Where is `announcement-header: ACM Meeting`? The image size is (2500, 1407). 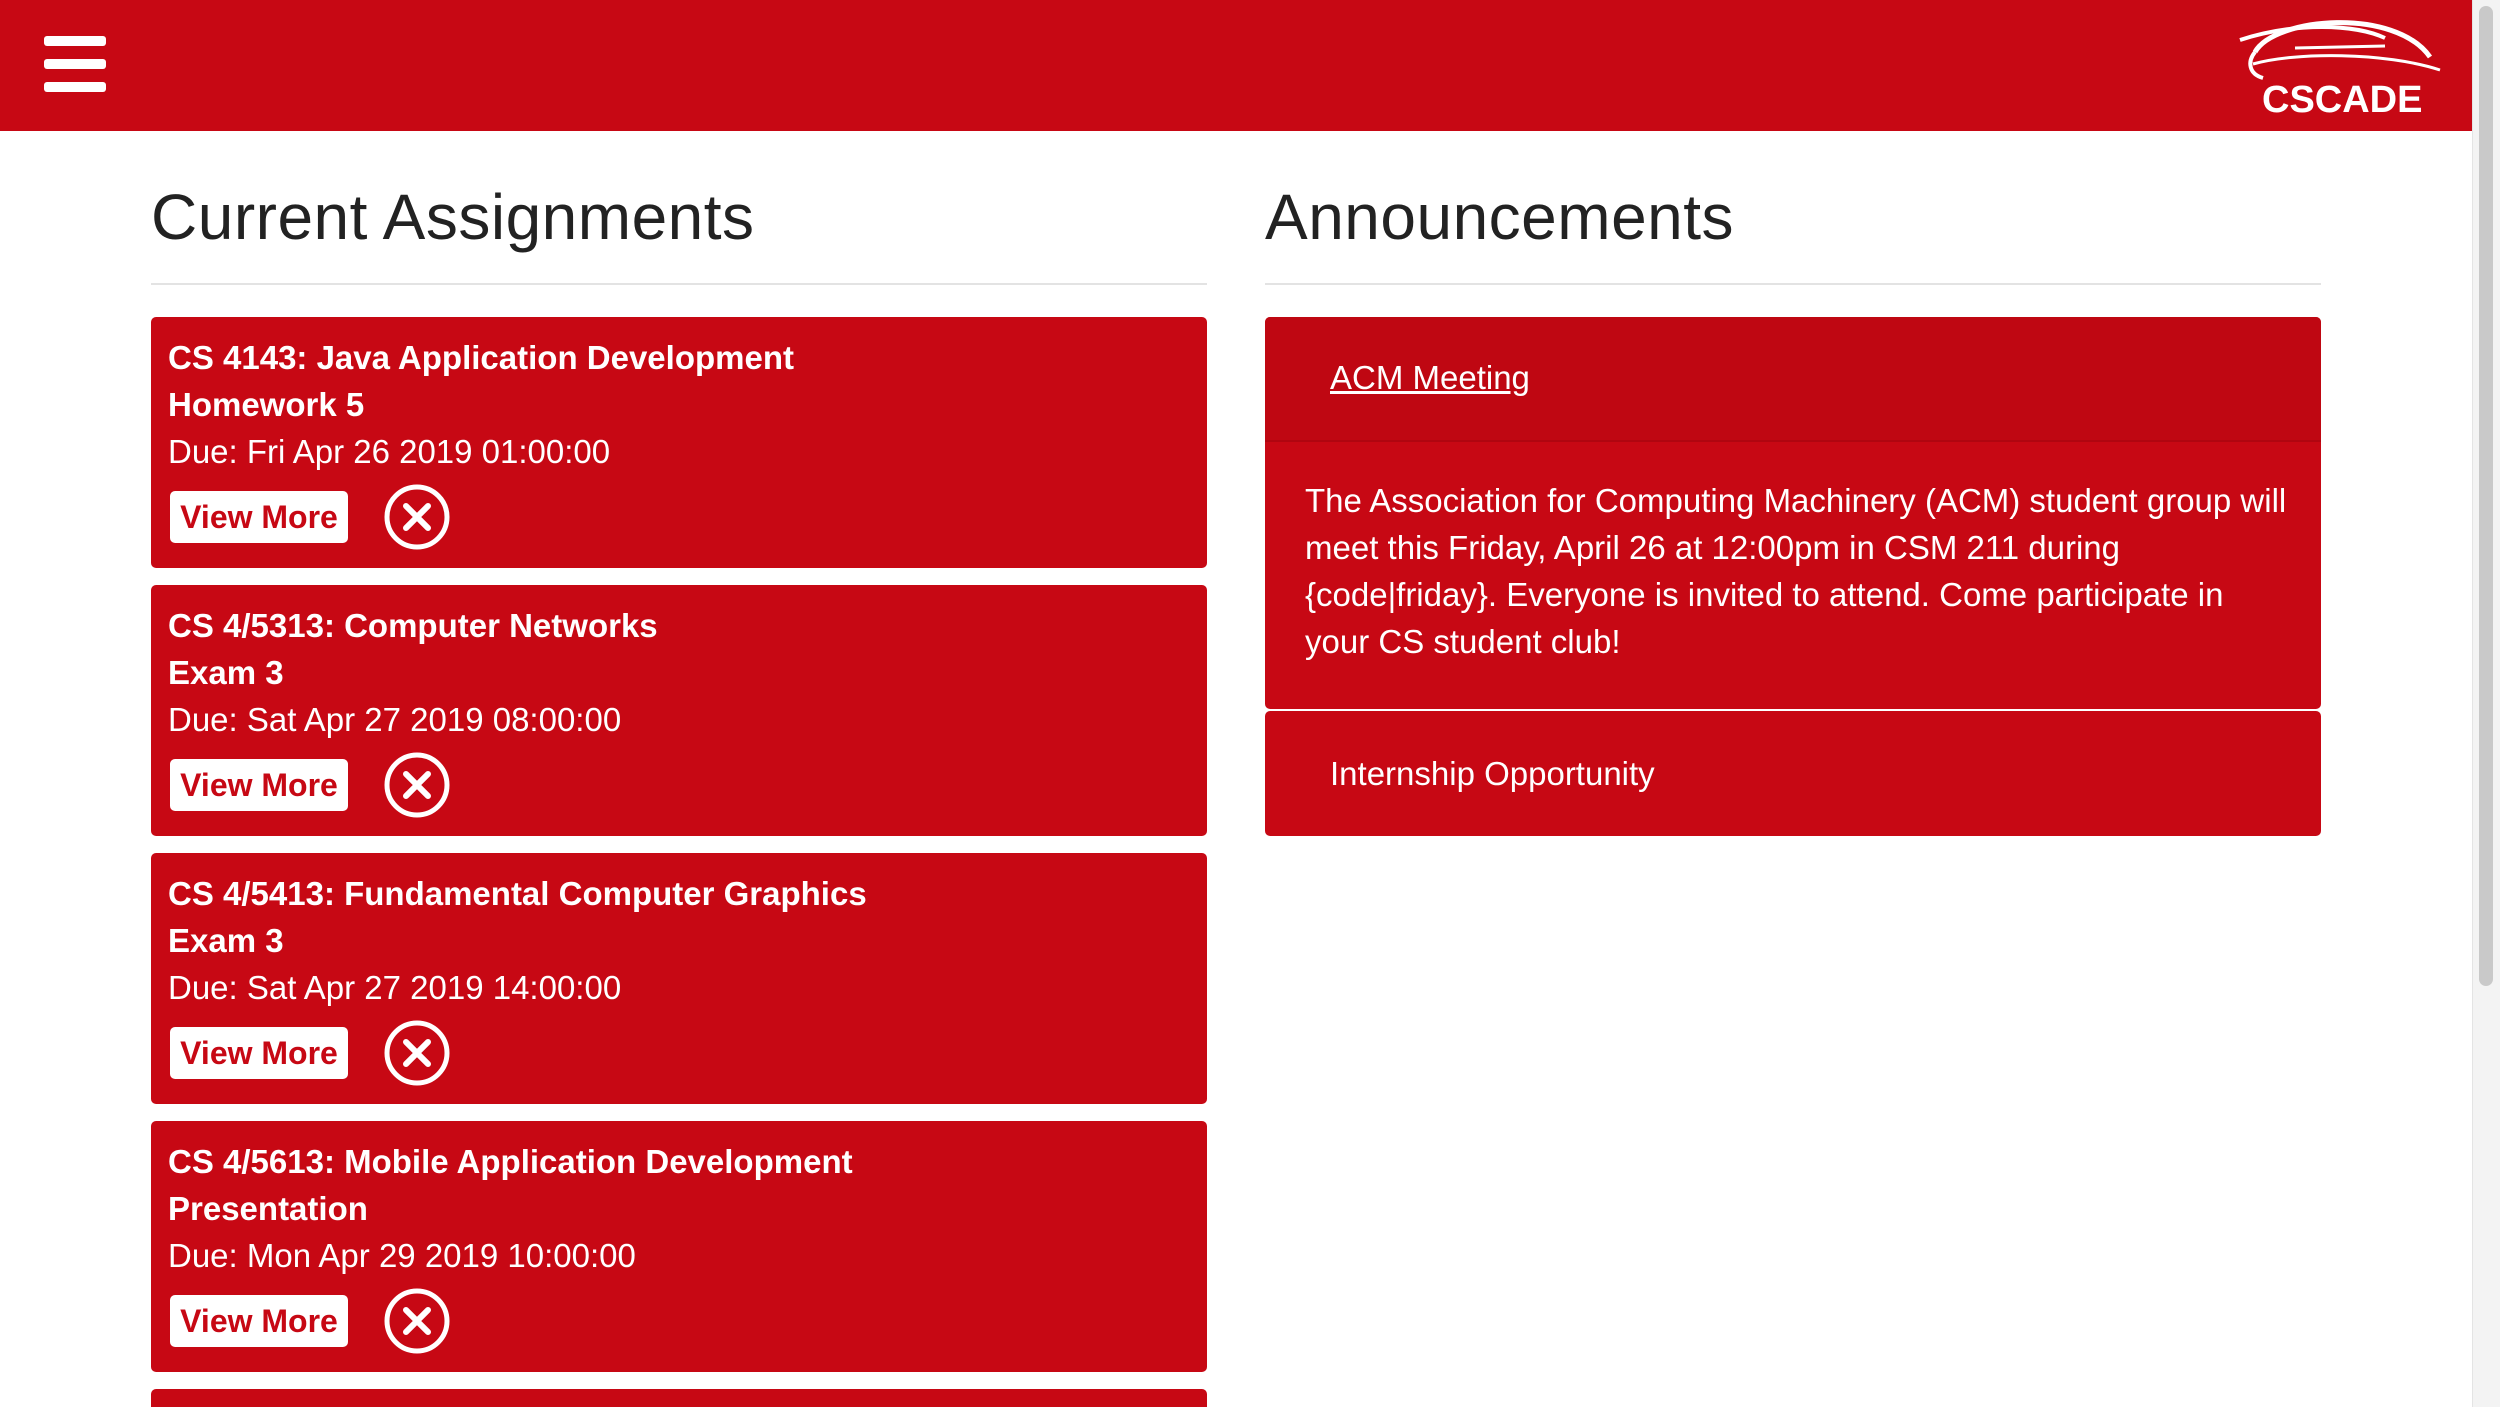 announcement-header: ACM Meeting is located at coordinates (1793, 379).